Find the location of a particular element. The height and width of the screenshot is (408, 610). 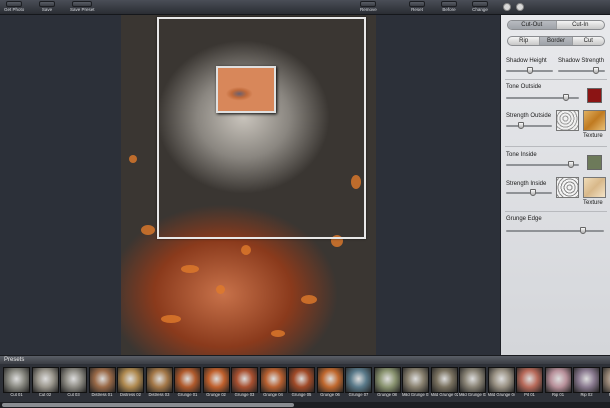

save-preset-button: Save Preset is located at coordinates (82, 7).